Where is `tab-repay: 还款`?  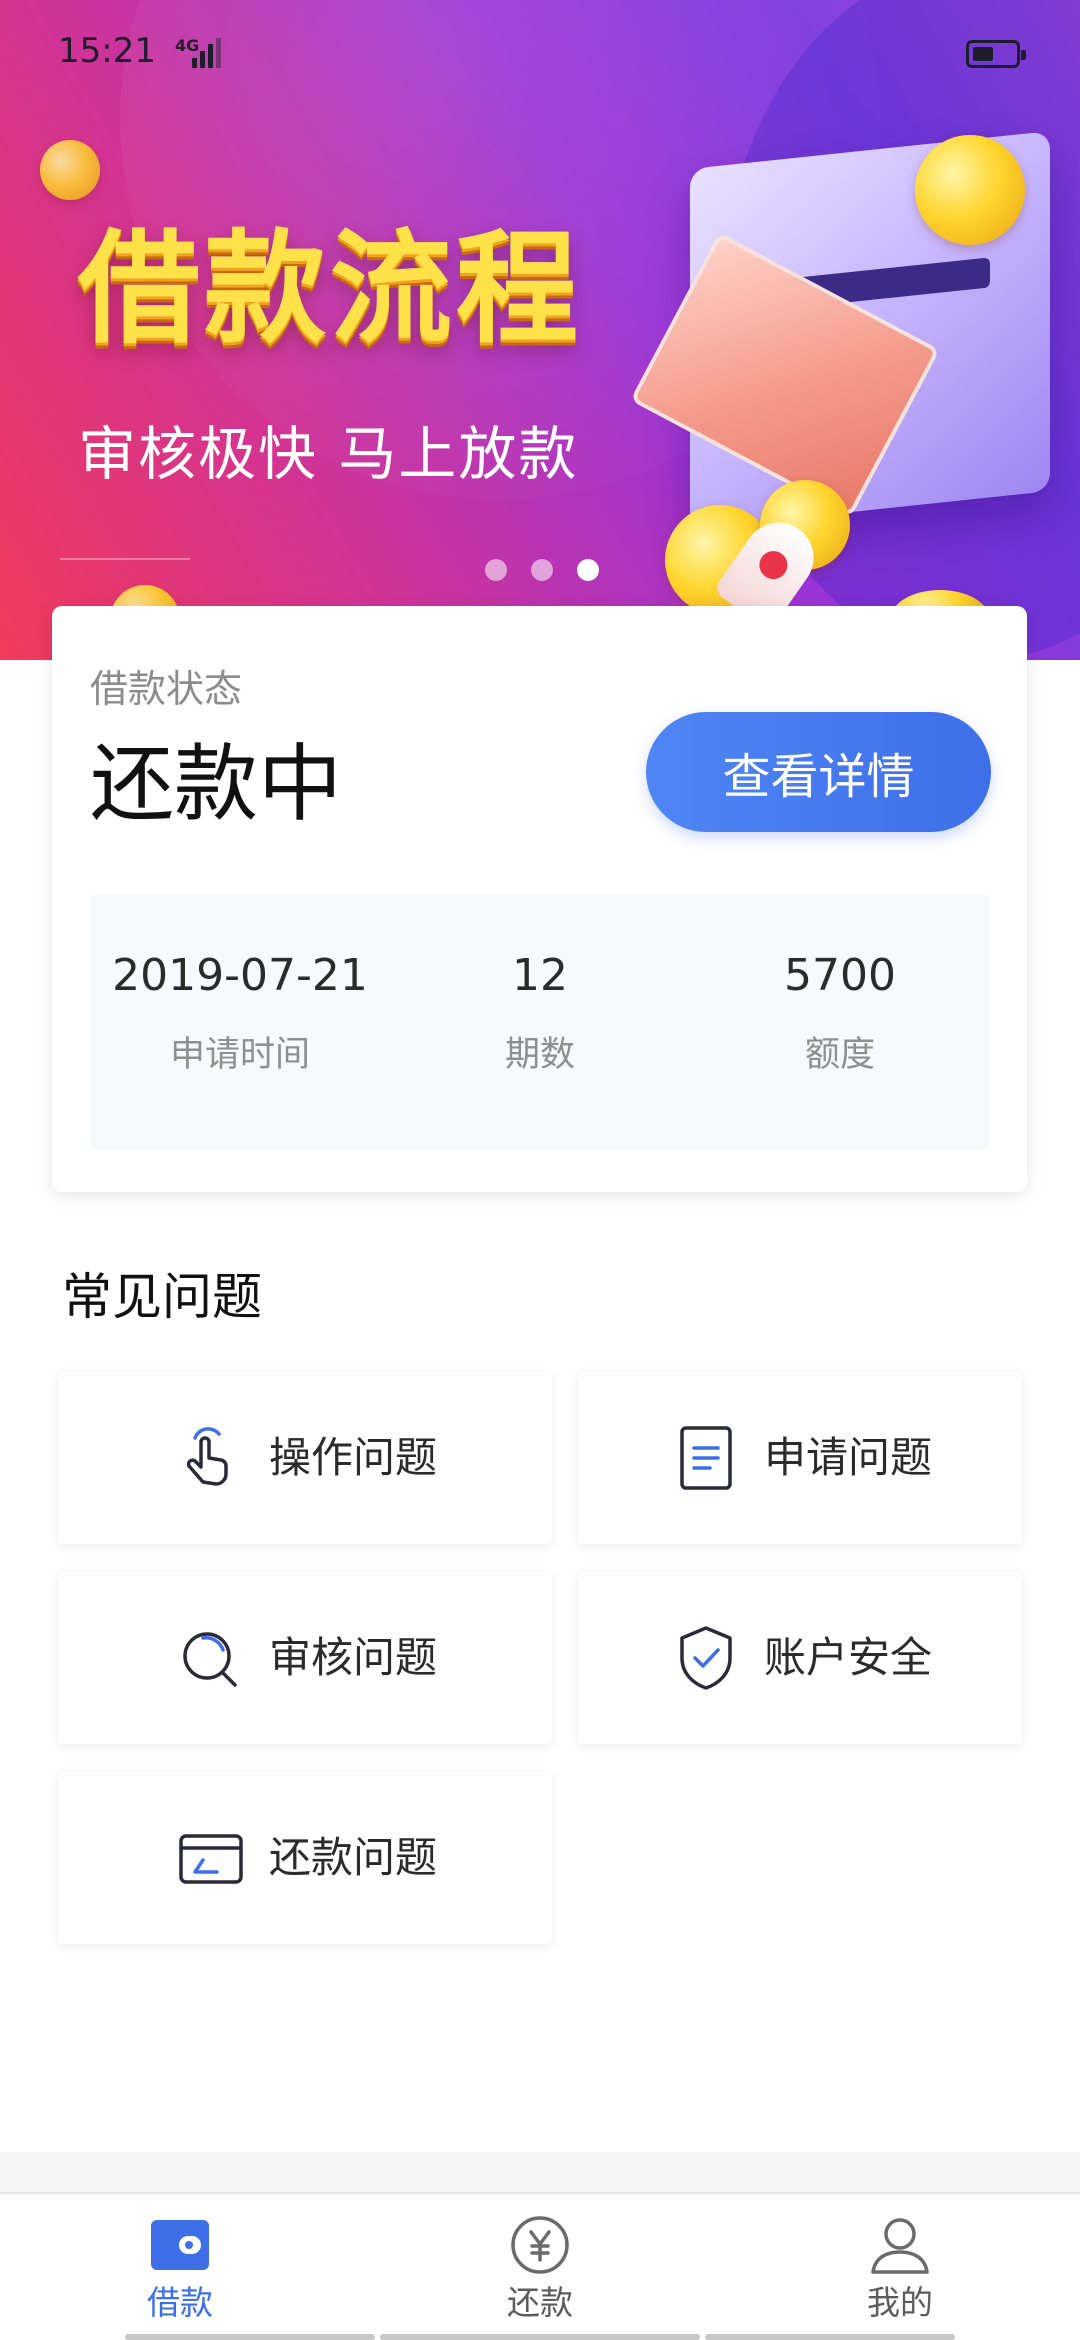 tab-repay: 还款 is located at coordinates (540, 2267).